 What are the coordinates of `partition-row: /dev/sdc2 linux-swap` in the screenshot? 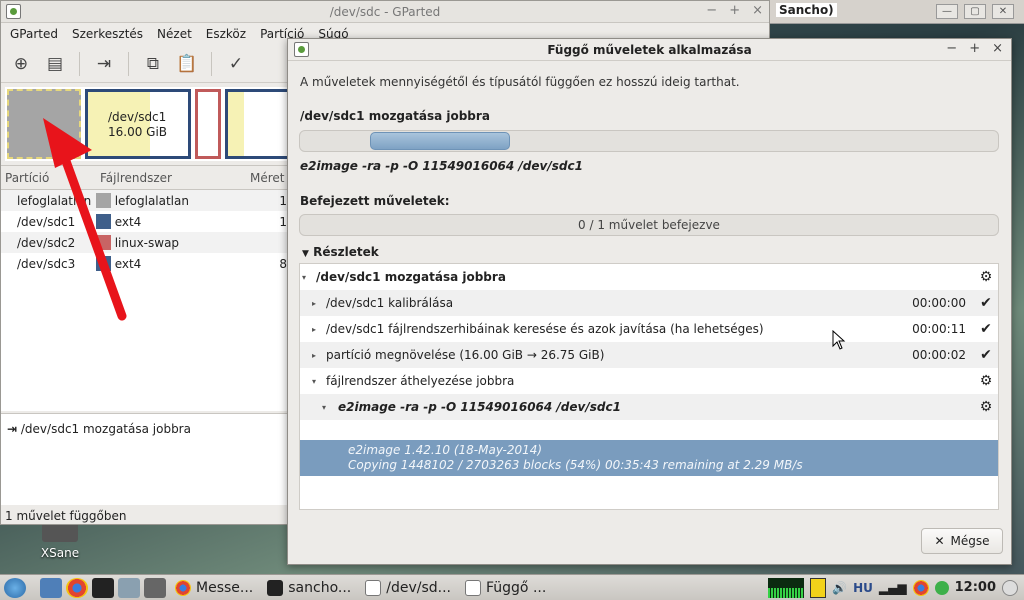 It's located at (144, 242).